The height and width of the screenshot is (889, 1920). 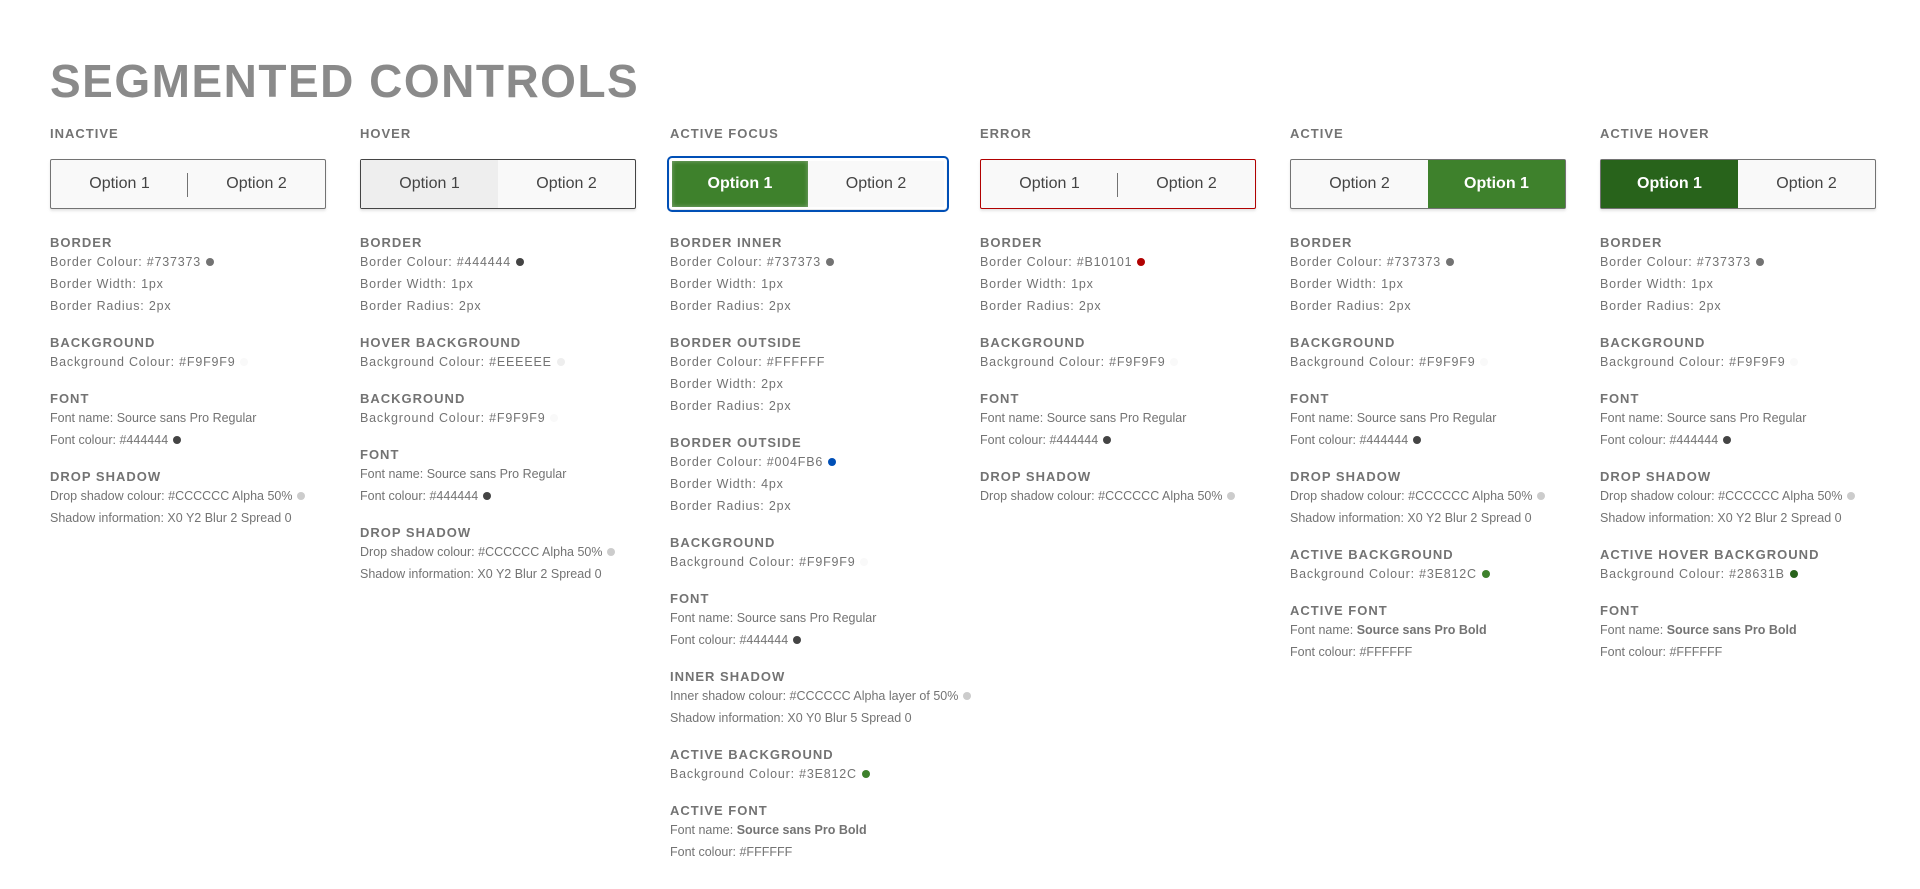 I want to click on spec-line: Border Colour: #444444, so click(x=498, y=262).